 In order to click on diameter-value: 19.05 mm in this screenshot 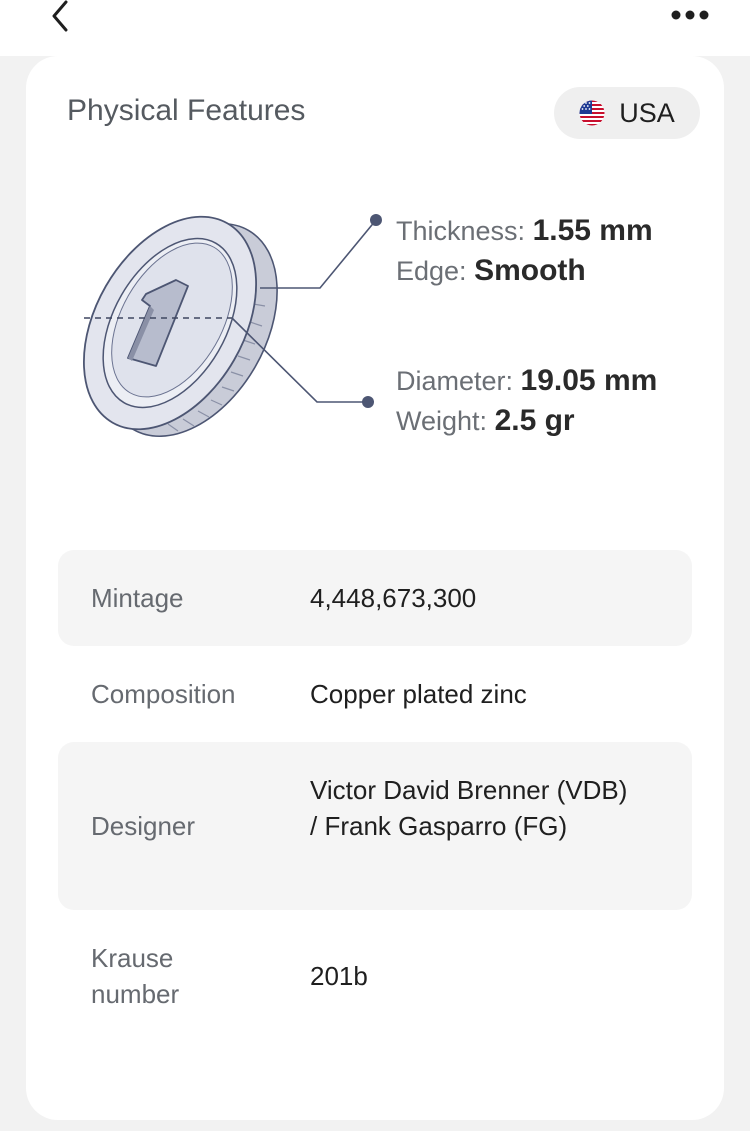, I will do `click(589, 380)`.